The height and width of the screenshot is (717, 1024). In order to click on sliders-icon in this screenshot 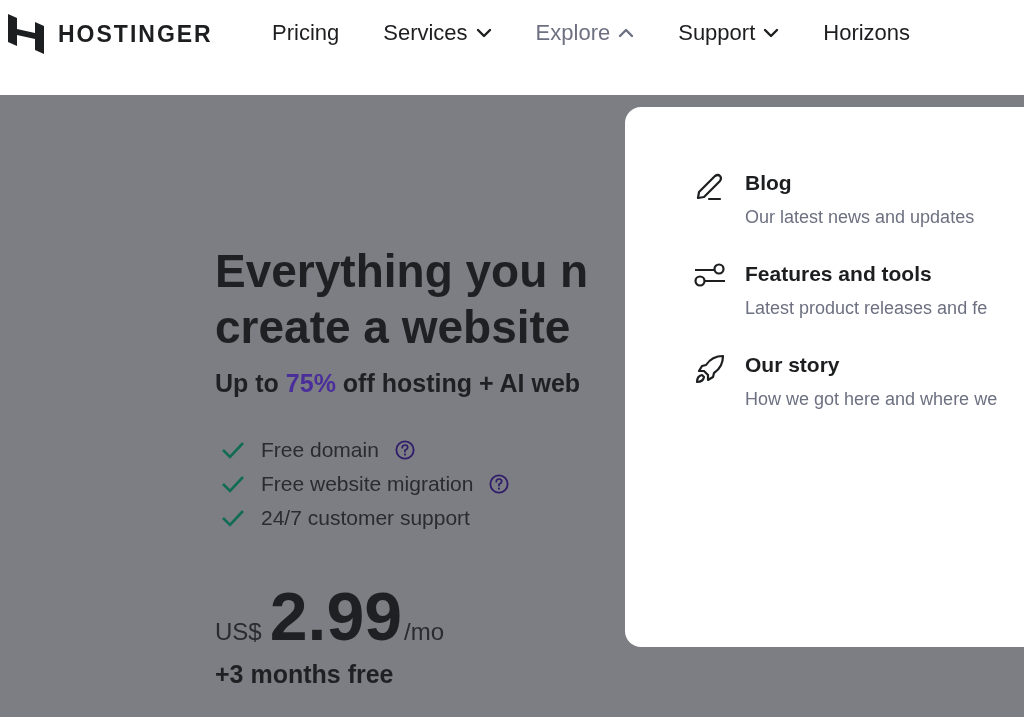, I will do `click(710, 275)`.